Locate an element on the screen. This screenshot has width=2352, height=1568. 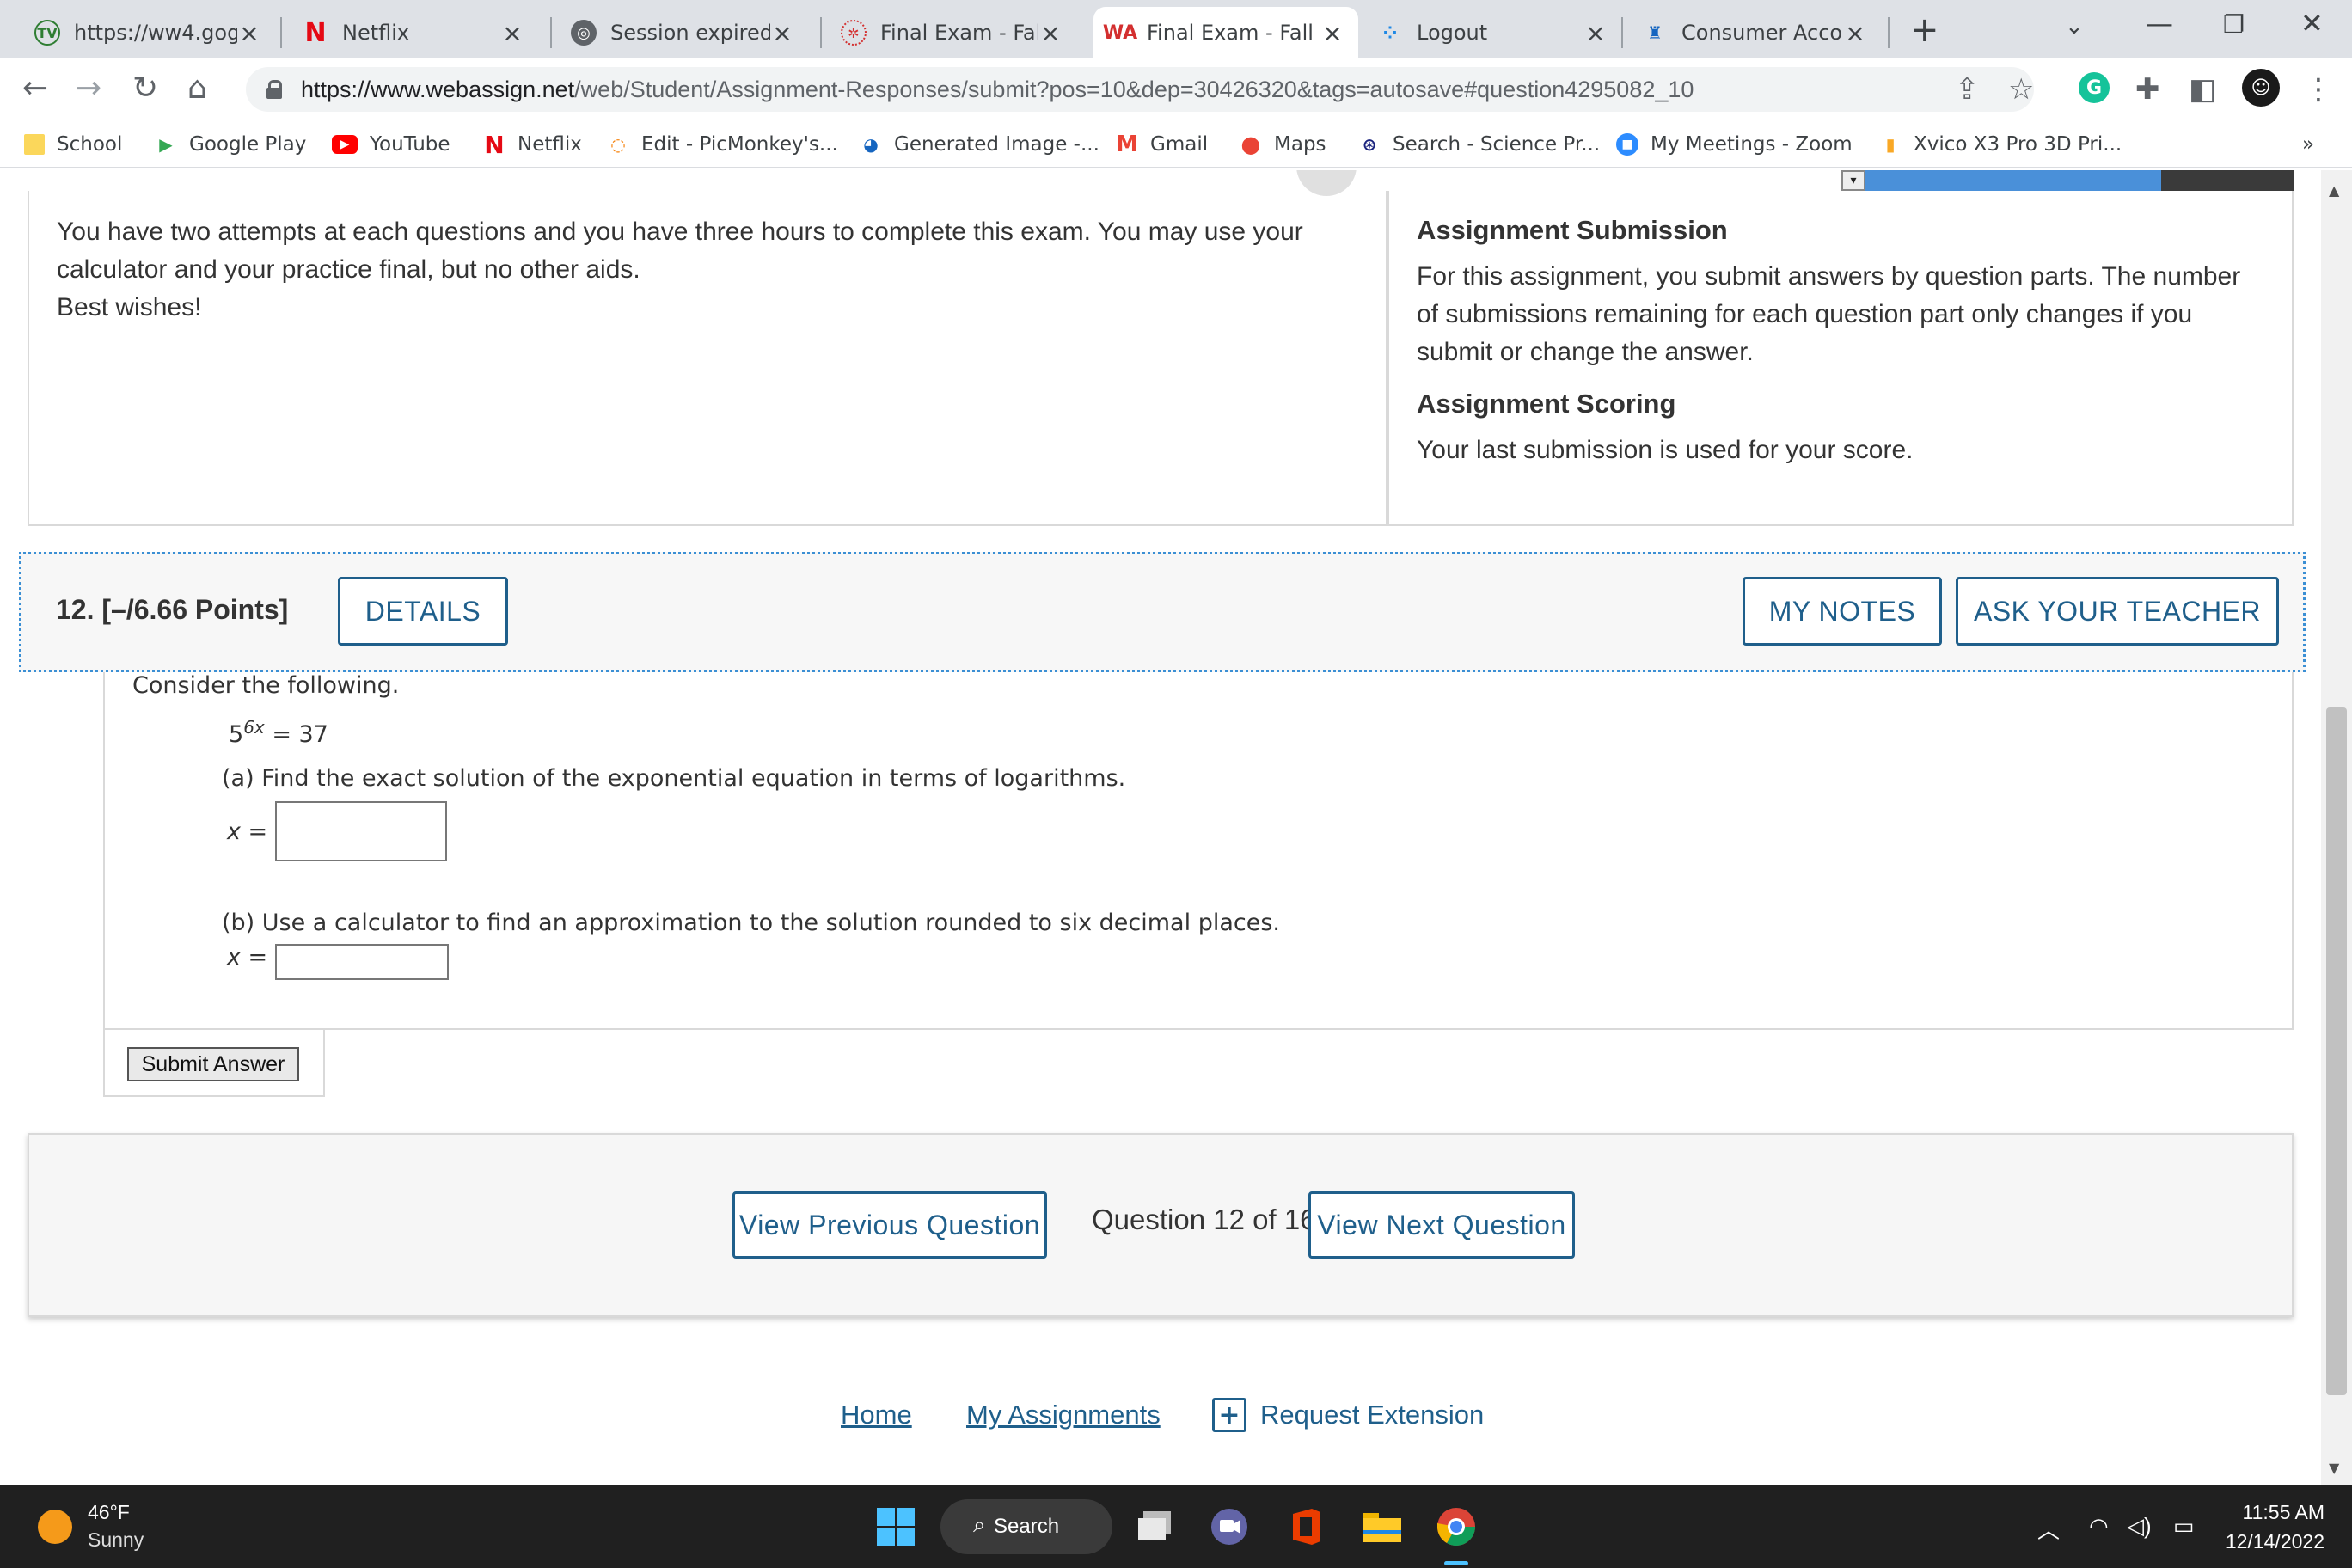
my-notes-button: MY NOTES is located at coordinates (1842, 611).